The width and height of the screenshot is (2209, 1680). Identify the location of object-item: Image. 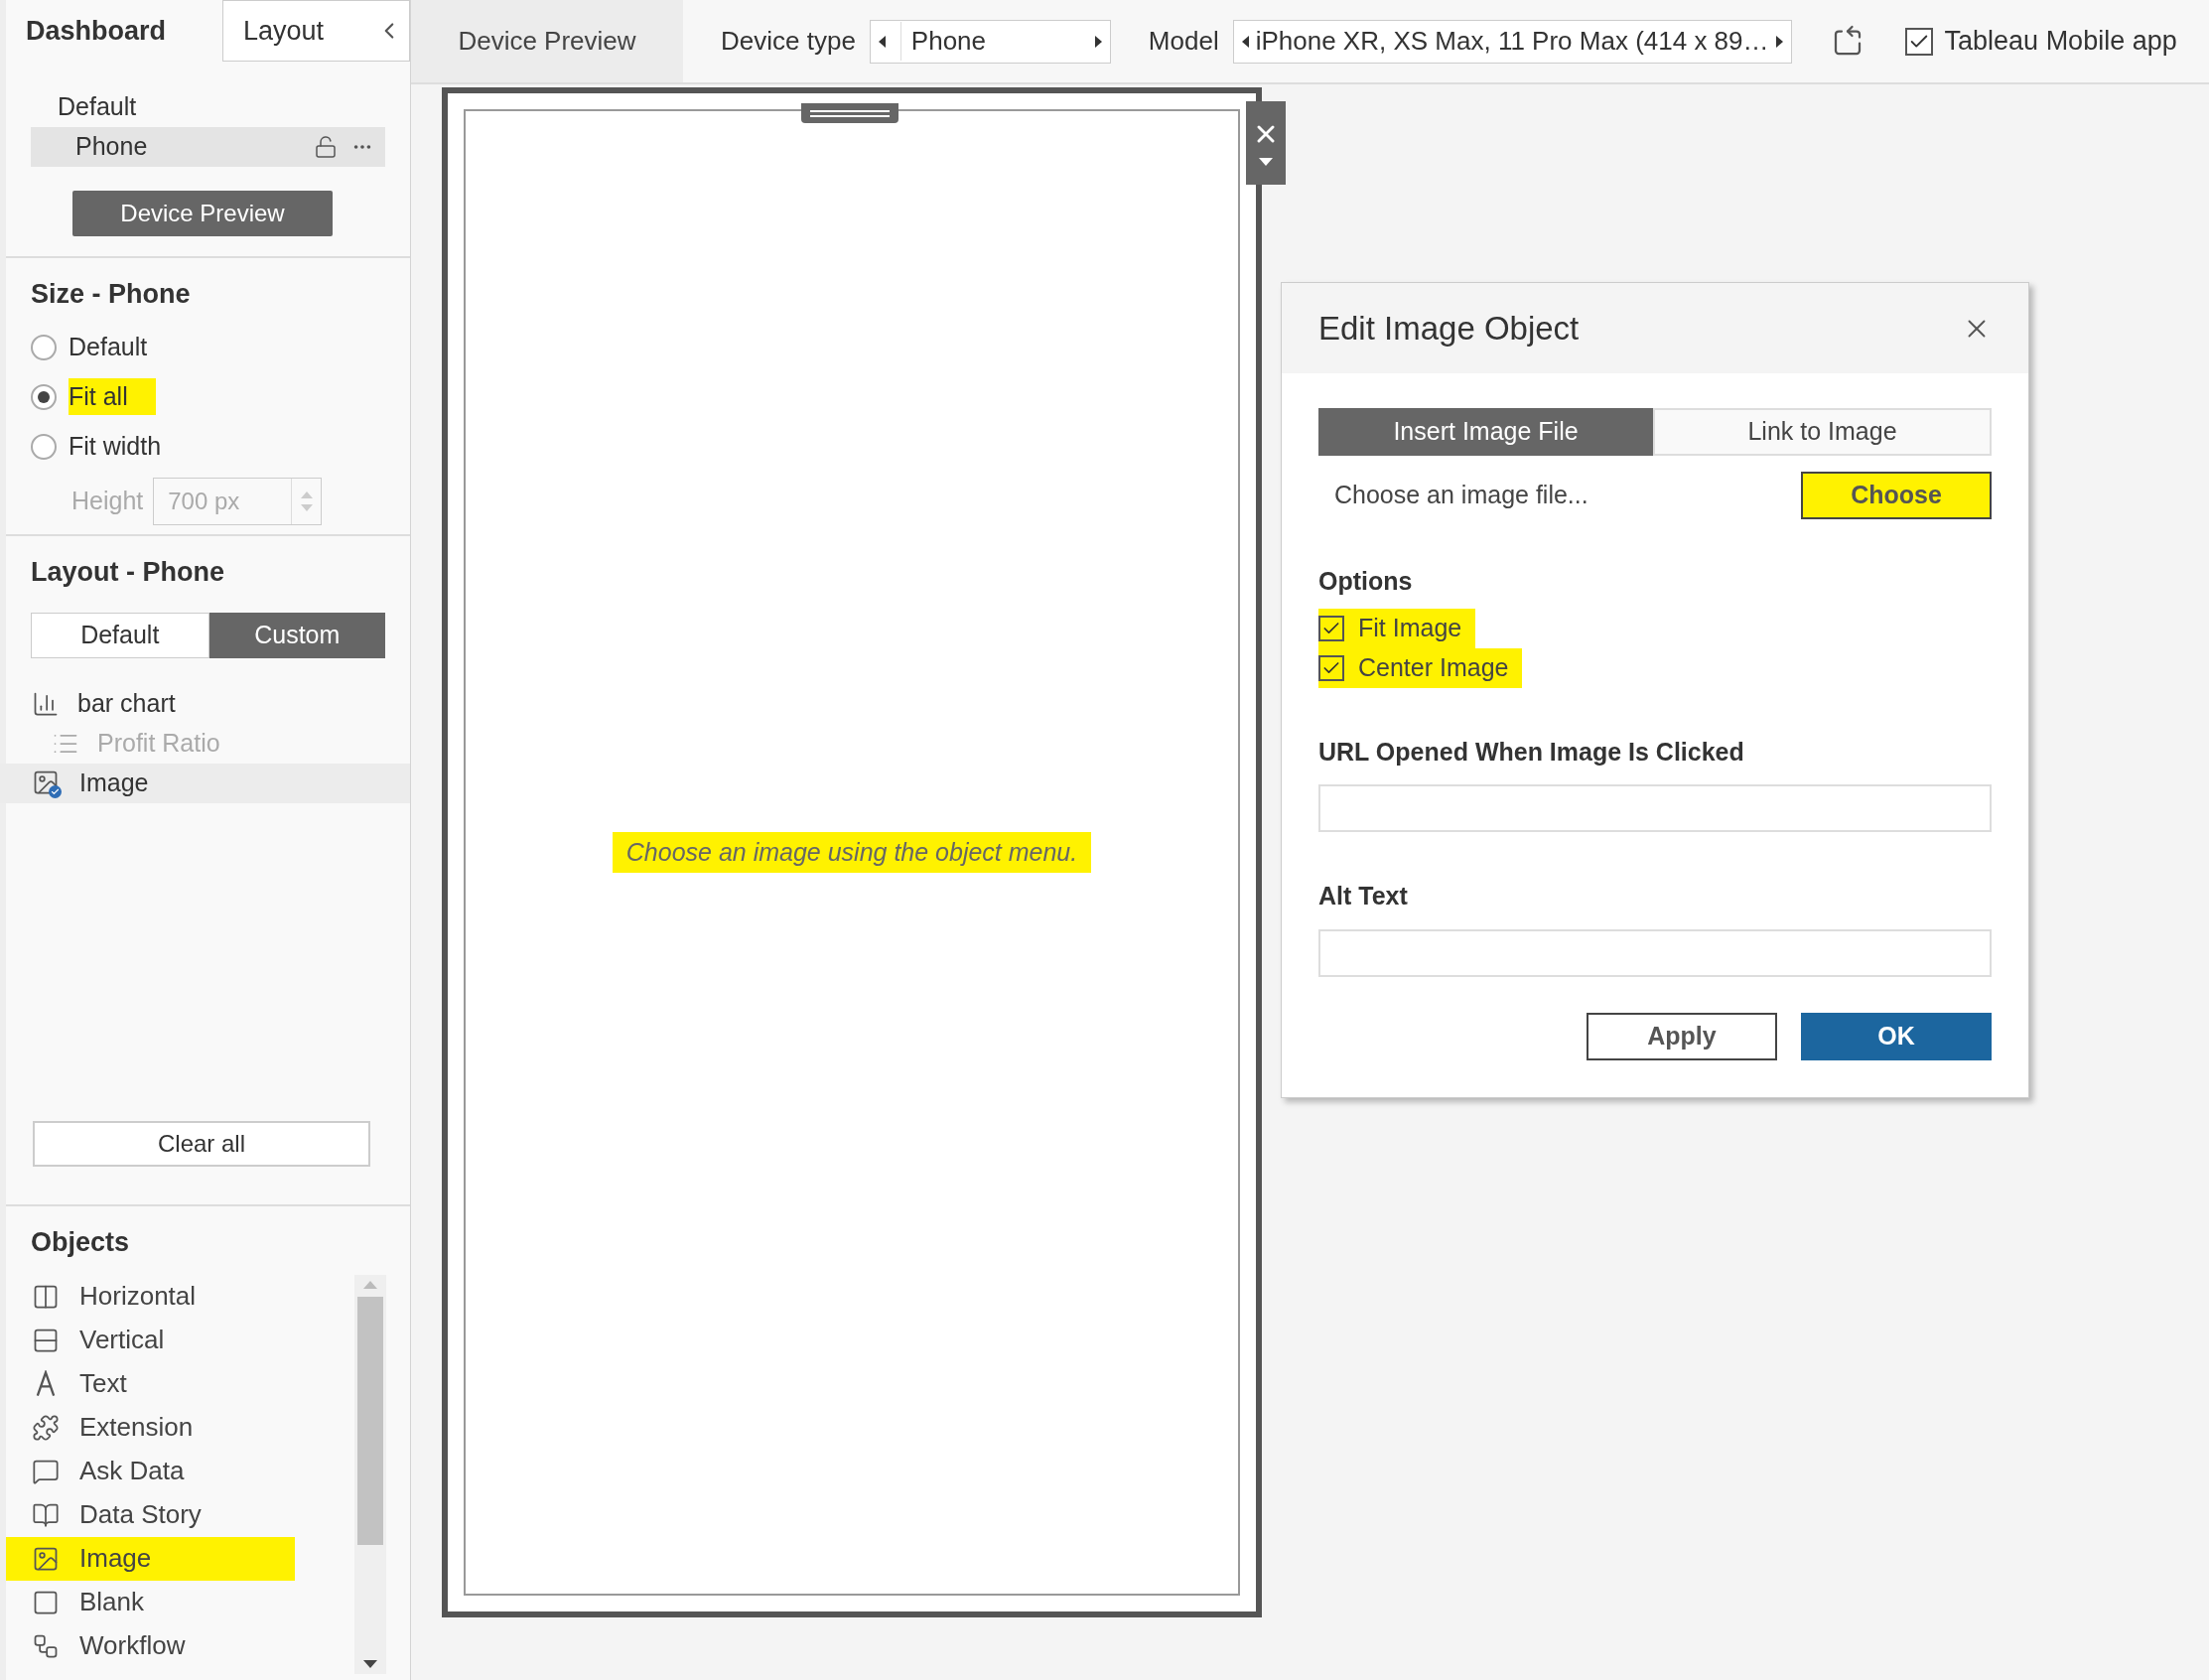
(151, 1558).